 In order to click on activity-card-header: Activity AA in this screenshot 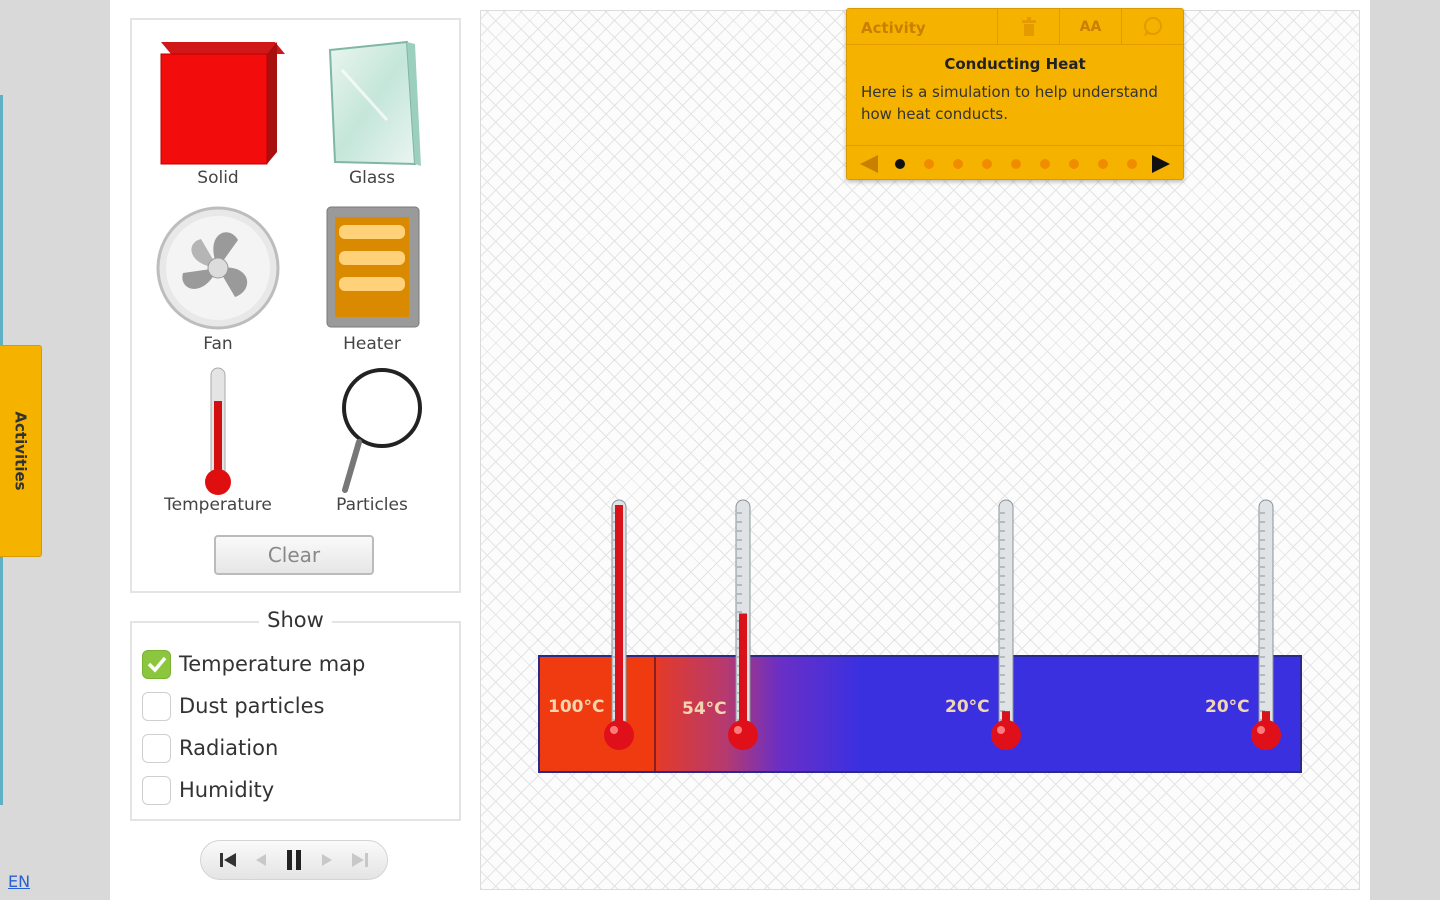, I will do `click(1015, 27)`.